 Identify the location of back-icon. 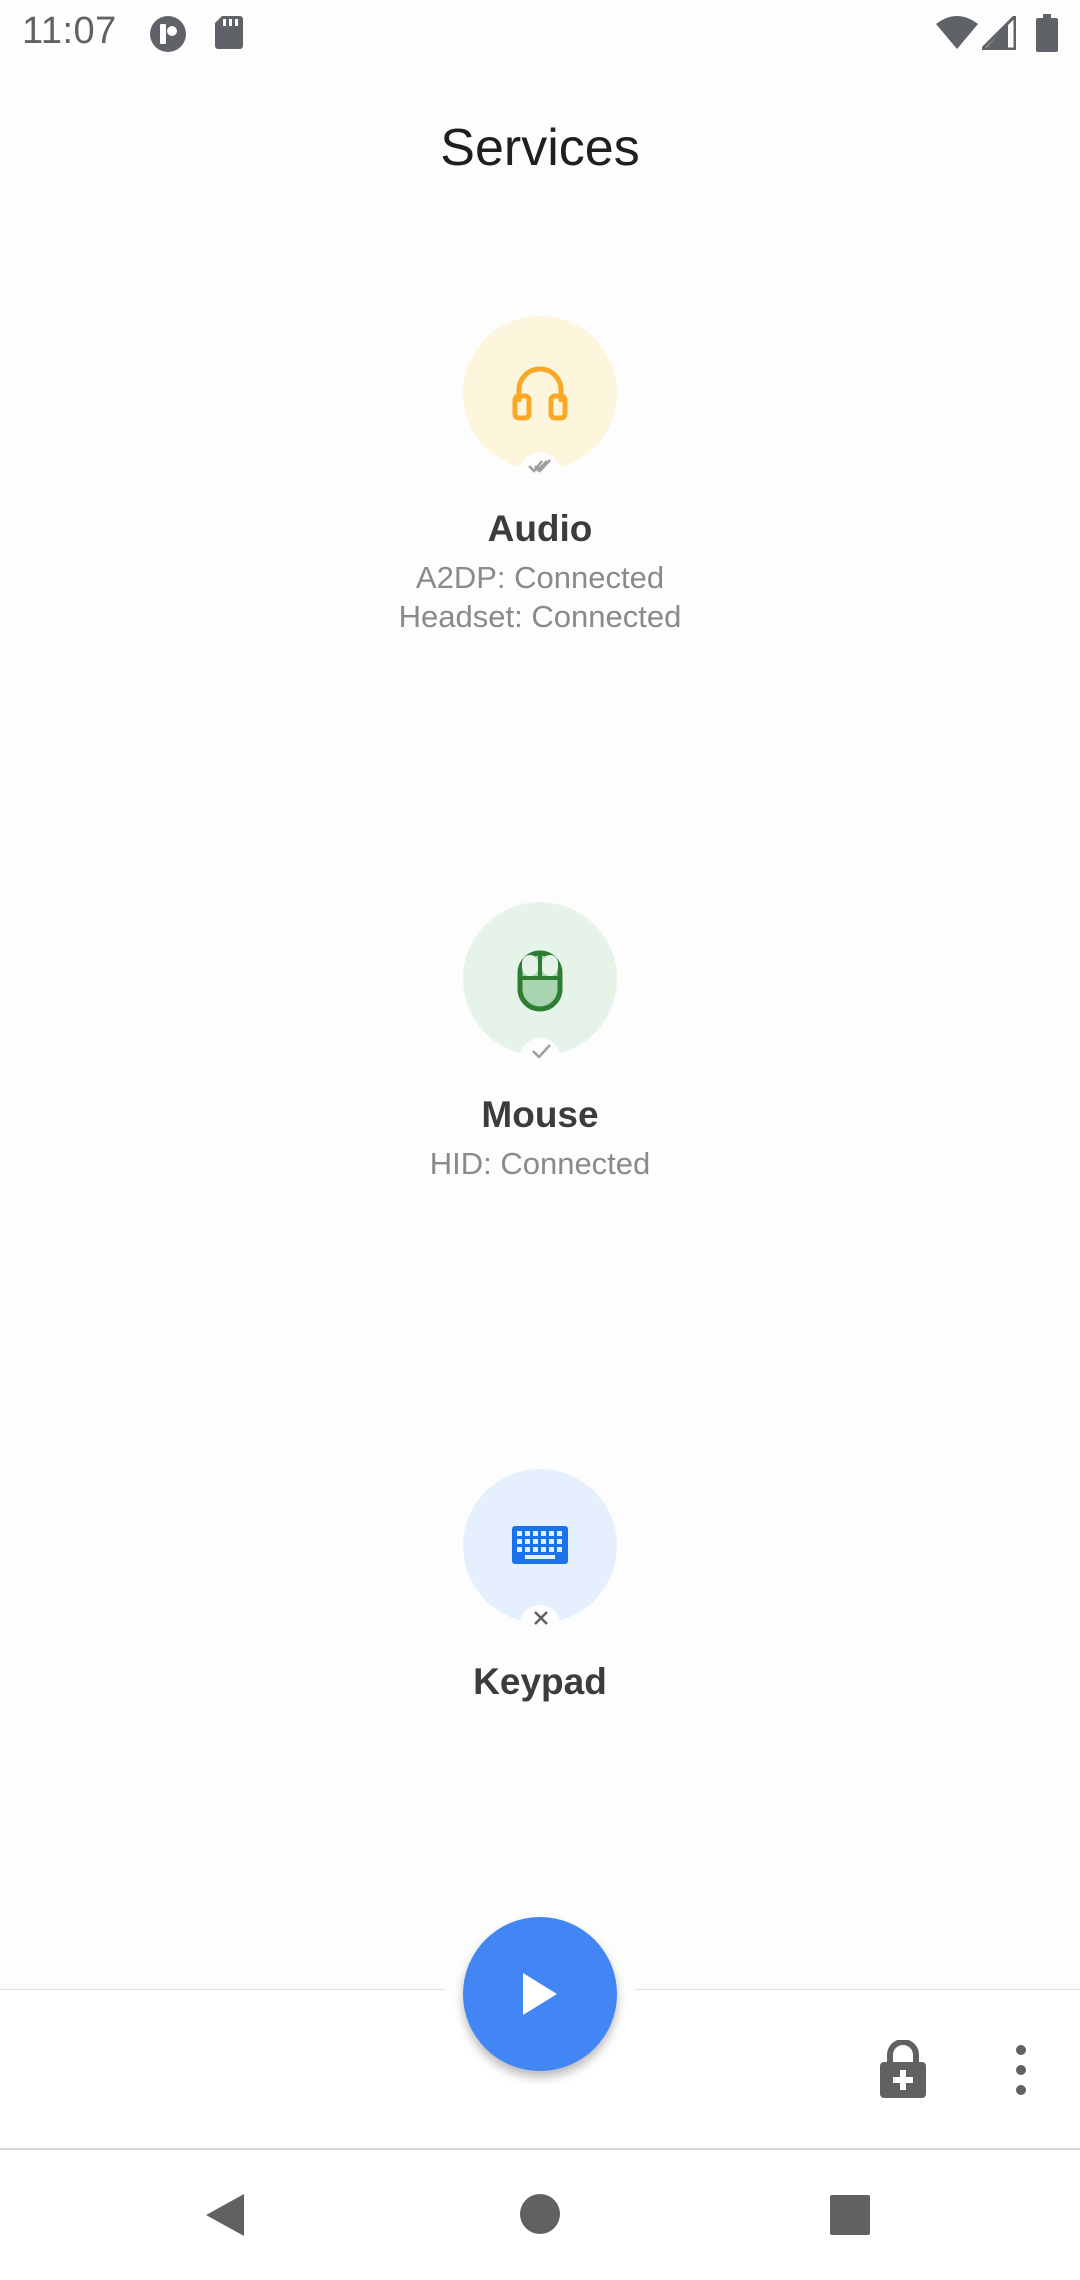
(225, 2215).